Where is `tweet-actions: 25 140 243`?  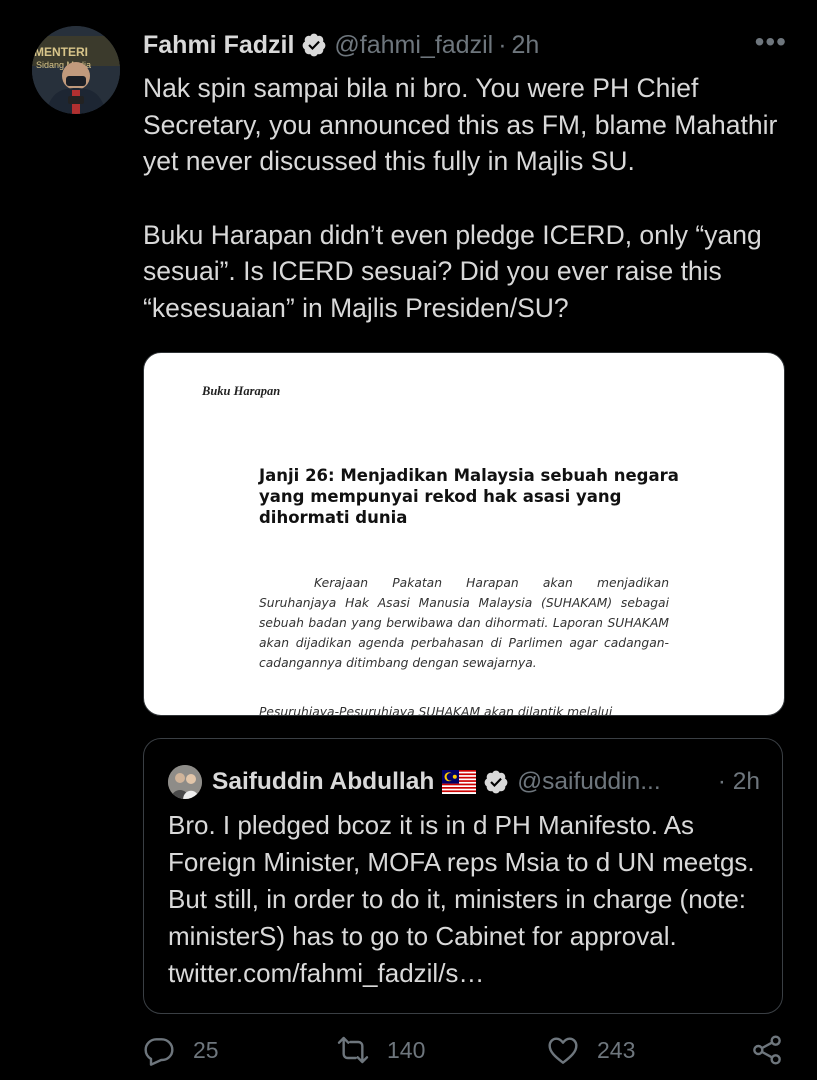 tweet-actions: 25 140 243 is located at coordinates (465, 1054).